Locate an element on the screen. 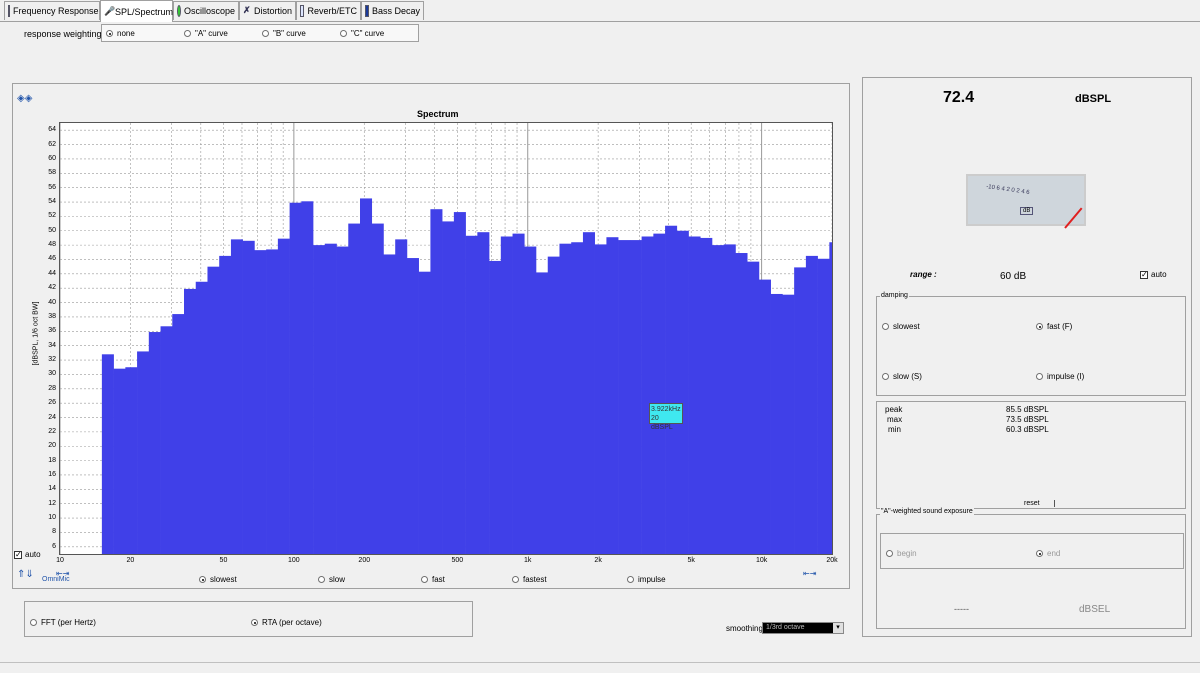 Image resolution: width=1200 pixels, height=673 pixels. max-value: 73.5 dBSPL is located at coordinates (1027, 419).